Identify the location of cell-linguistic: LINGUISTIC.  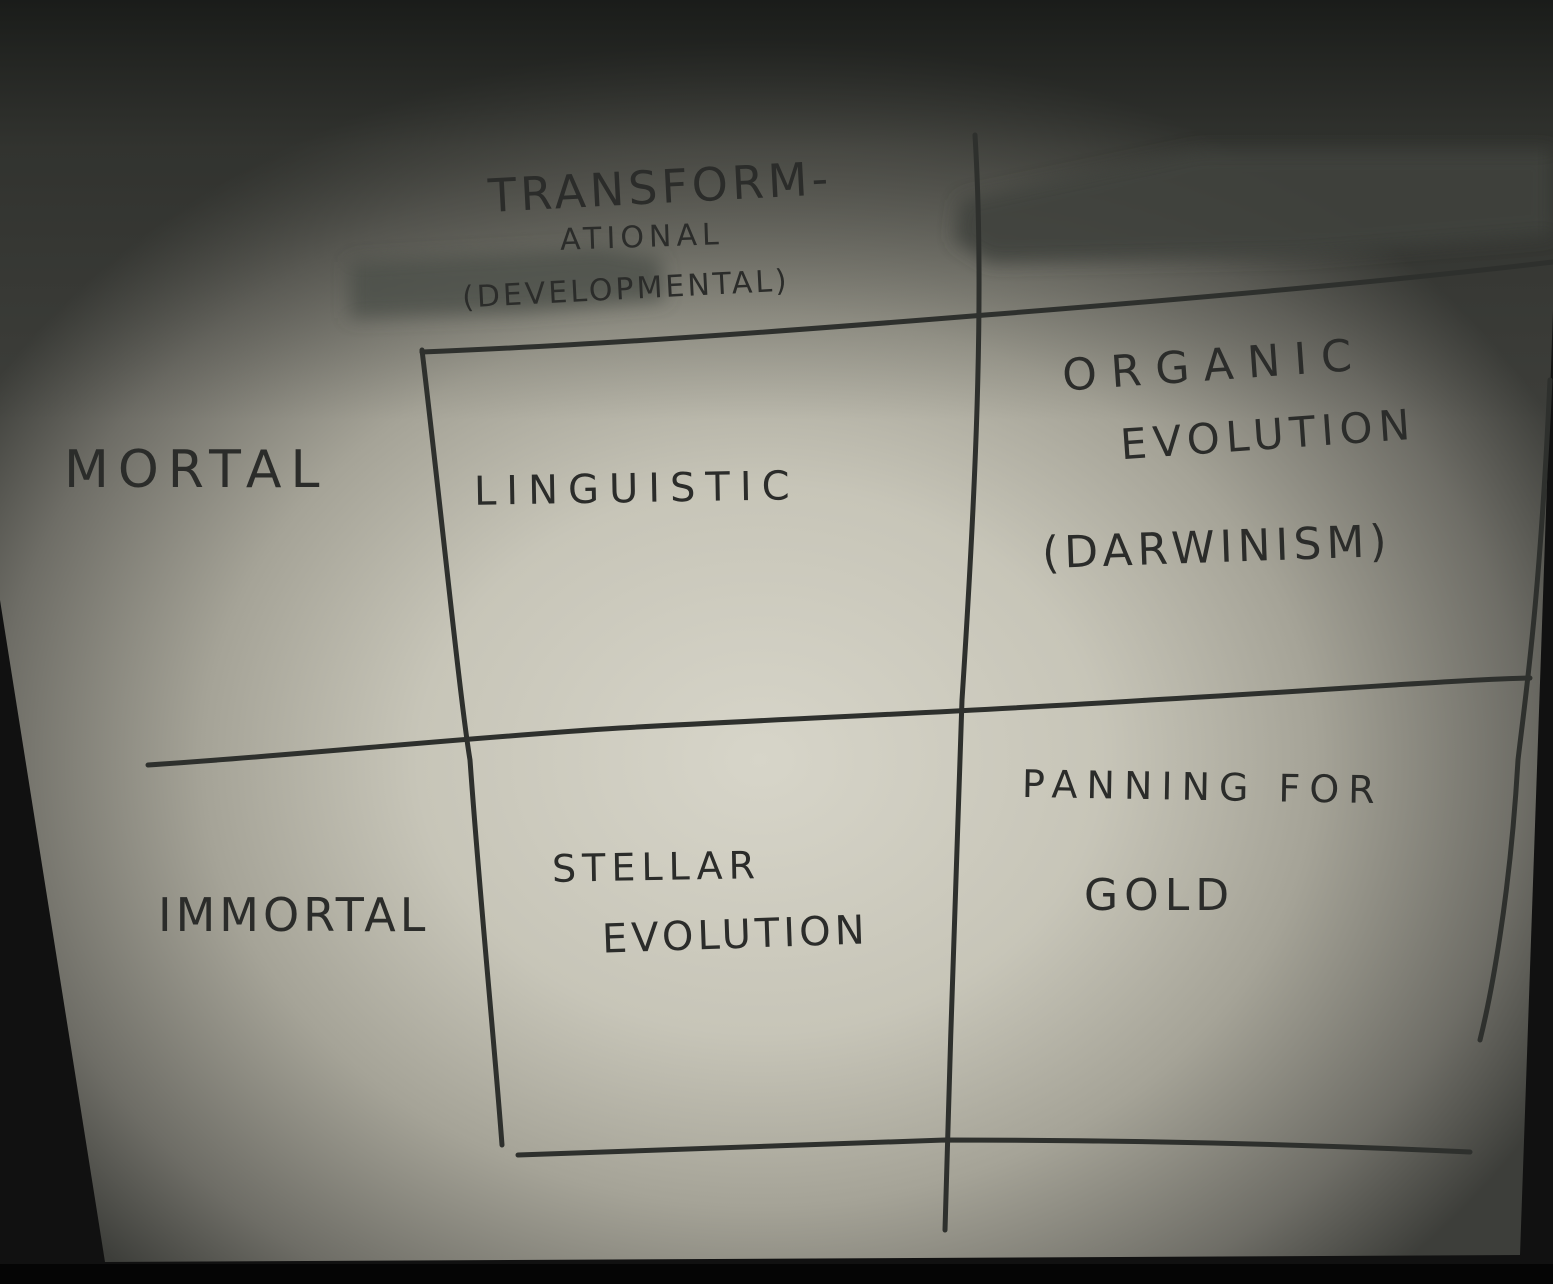
(637, 489).